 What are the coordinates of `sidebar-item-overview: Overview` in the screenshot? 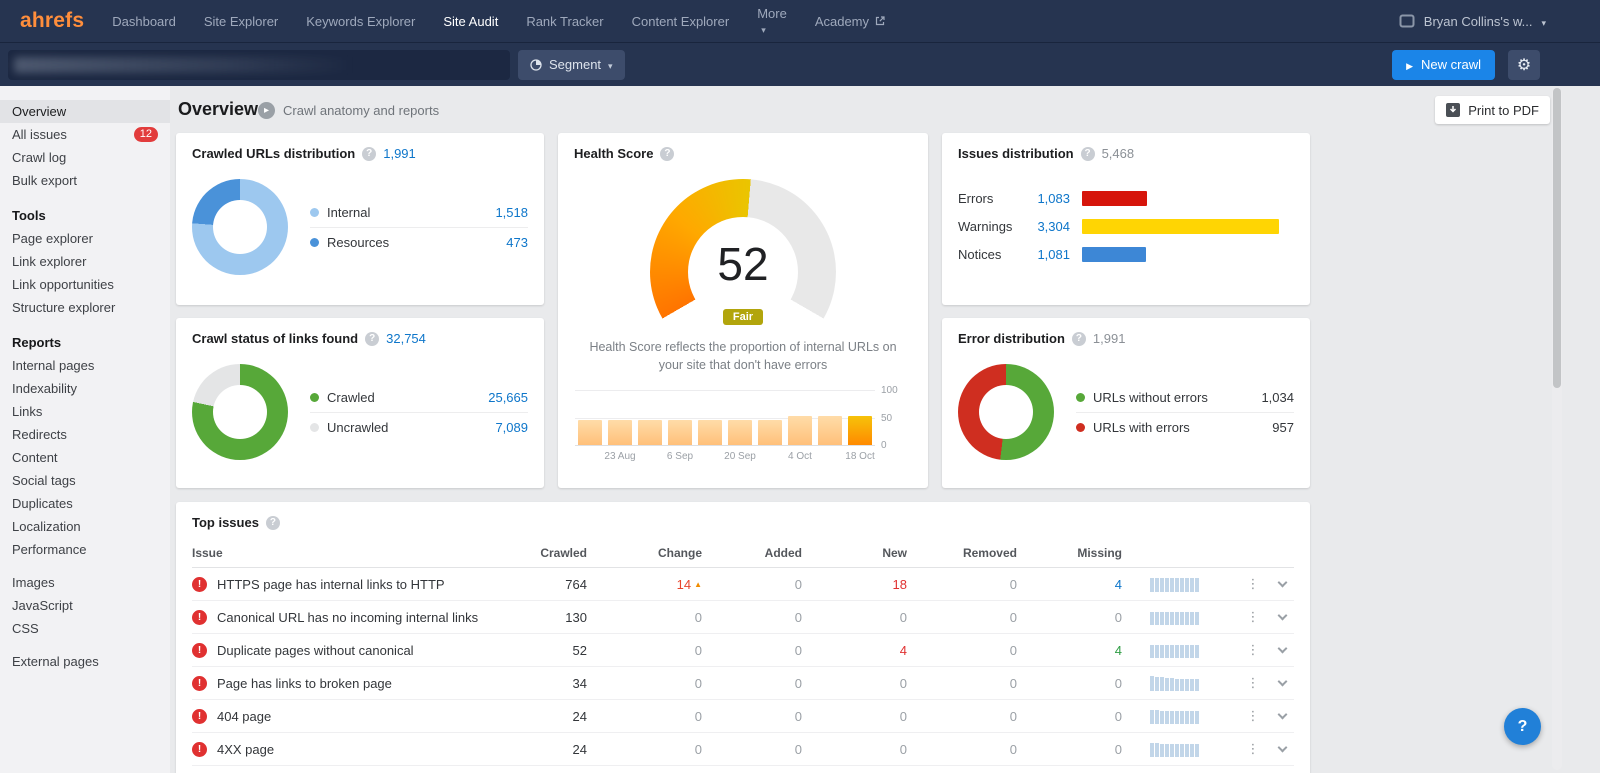 It's located at (85, 111).